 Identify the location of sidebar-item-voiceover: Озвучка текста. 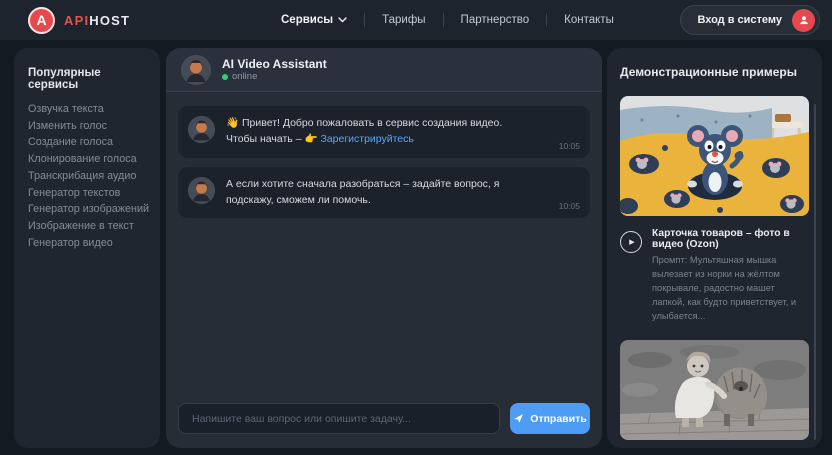
(87, 109).